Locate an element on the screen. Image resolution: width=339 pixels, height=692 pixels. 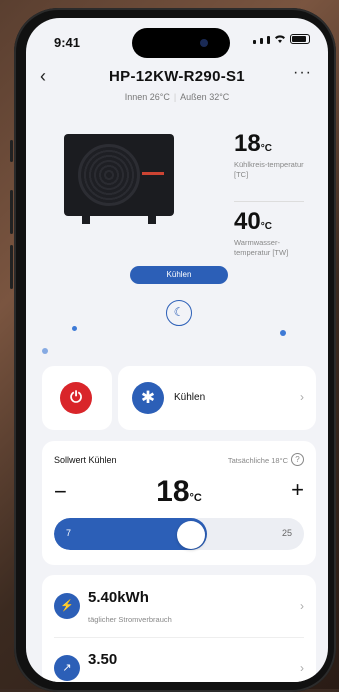
ambient-temps: Innen 26°C | Außen 32°C is located at coordinates (177, 97).